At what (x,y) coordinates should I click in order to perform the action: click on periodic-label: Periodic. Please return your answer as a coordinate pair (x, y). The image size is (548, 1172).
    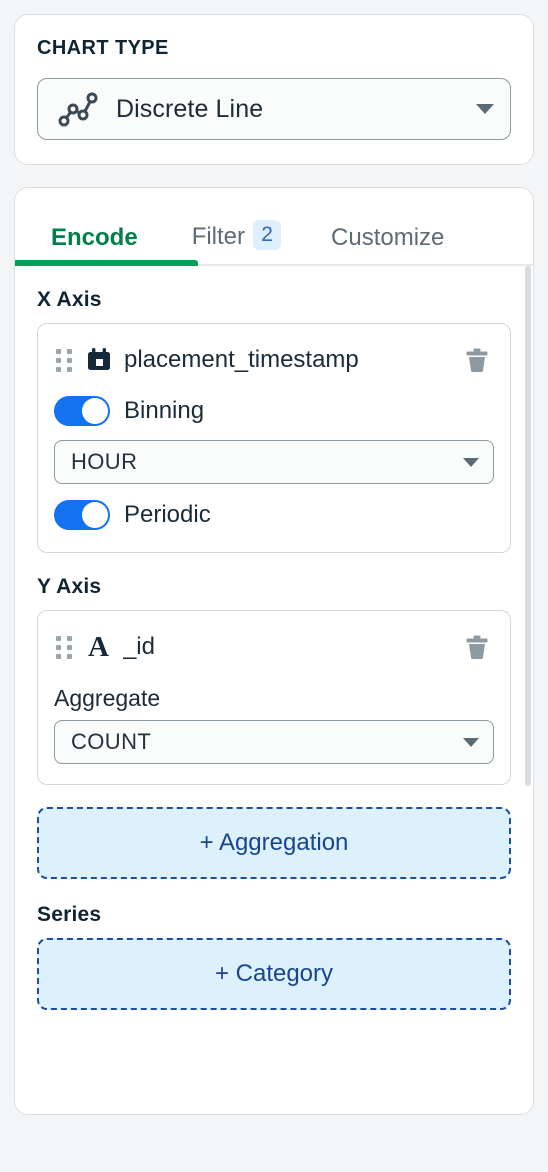
    Looking at the image, I should click on (167, 514).